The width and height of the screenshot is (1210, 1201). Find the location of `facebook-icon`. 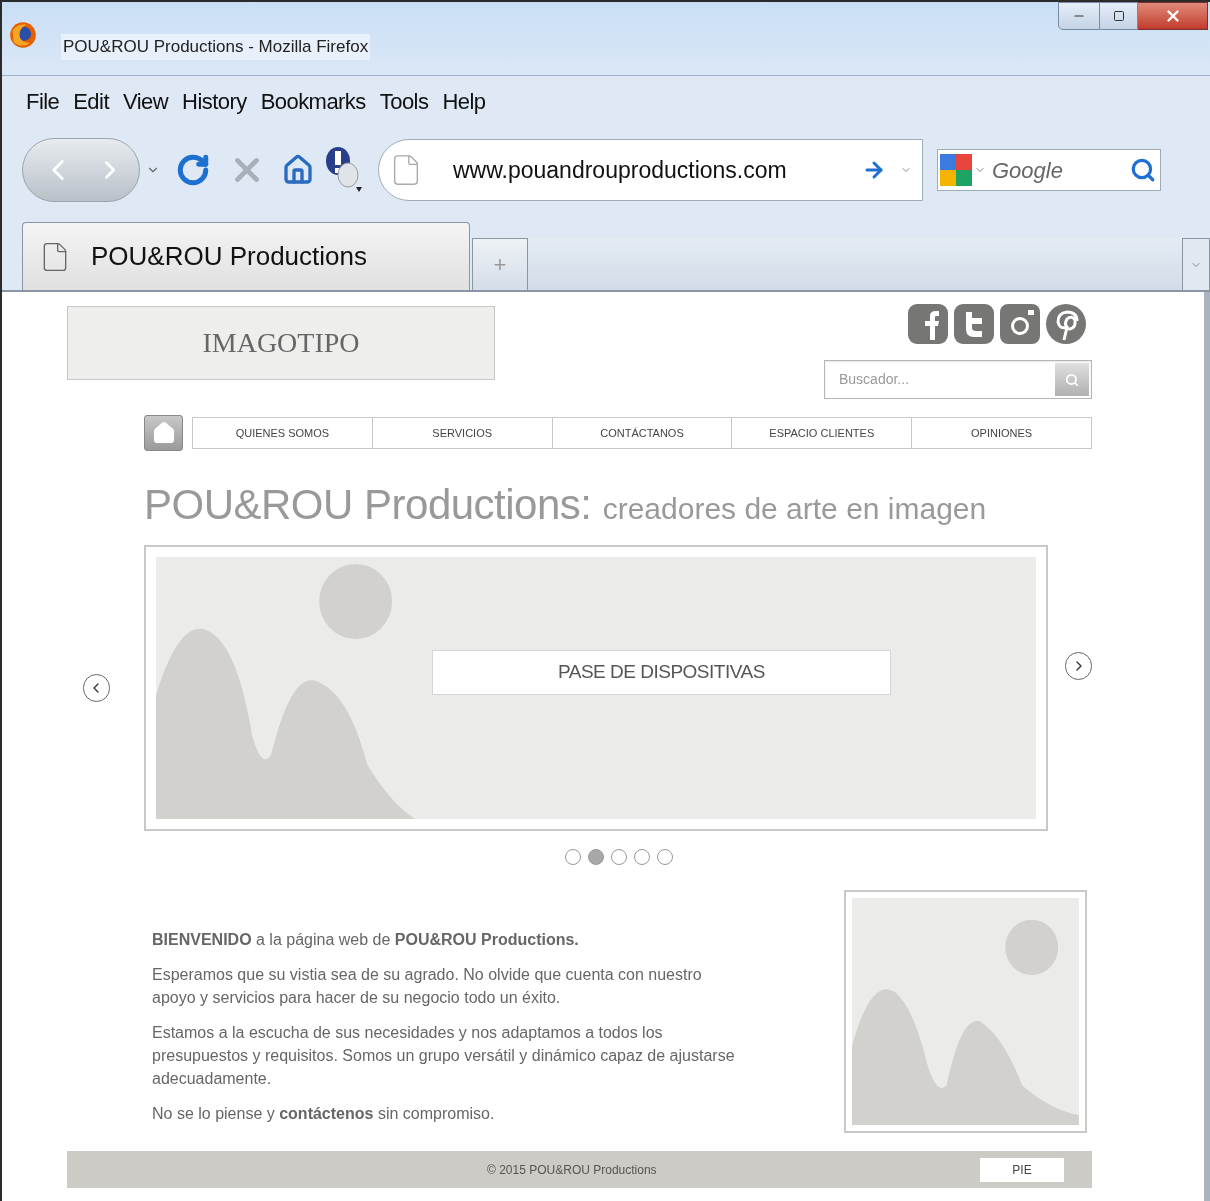

facebook-icon is located at coordinates (928, 324).